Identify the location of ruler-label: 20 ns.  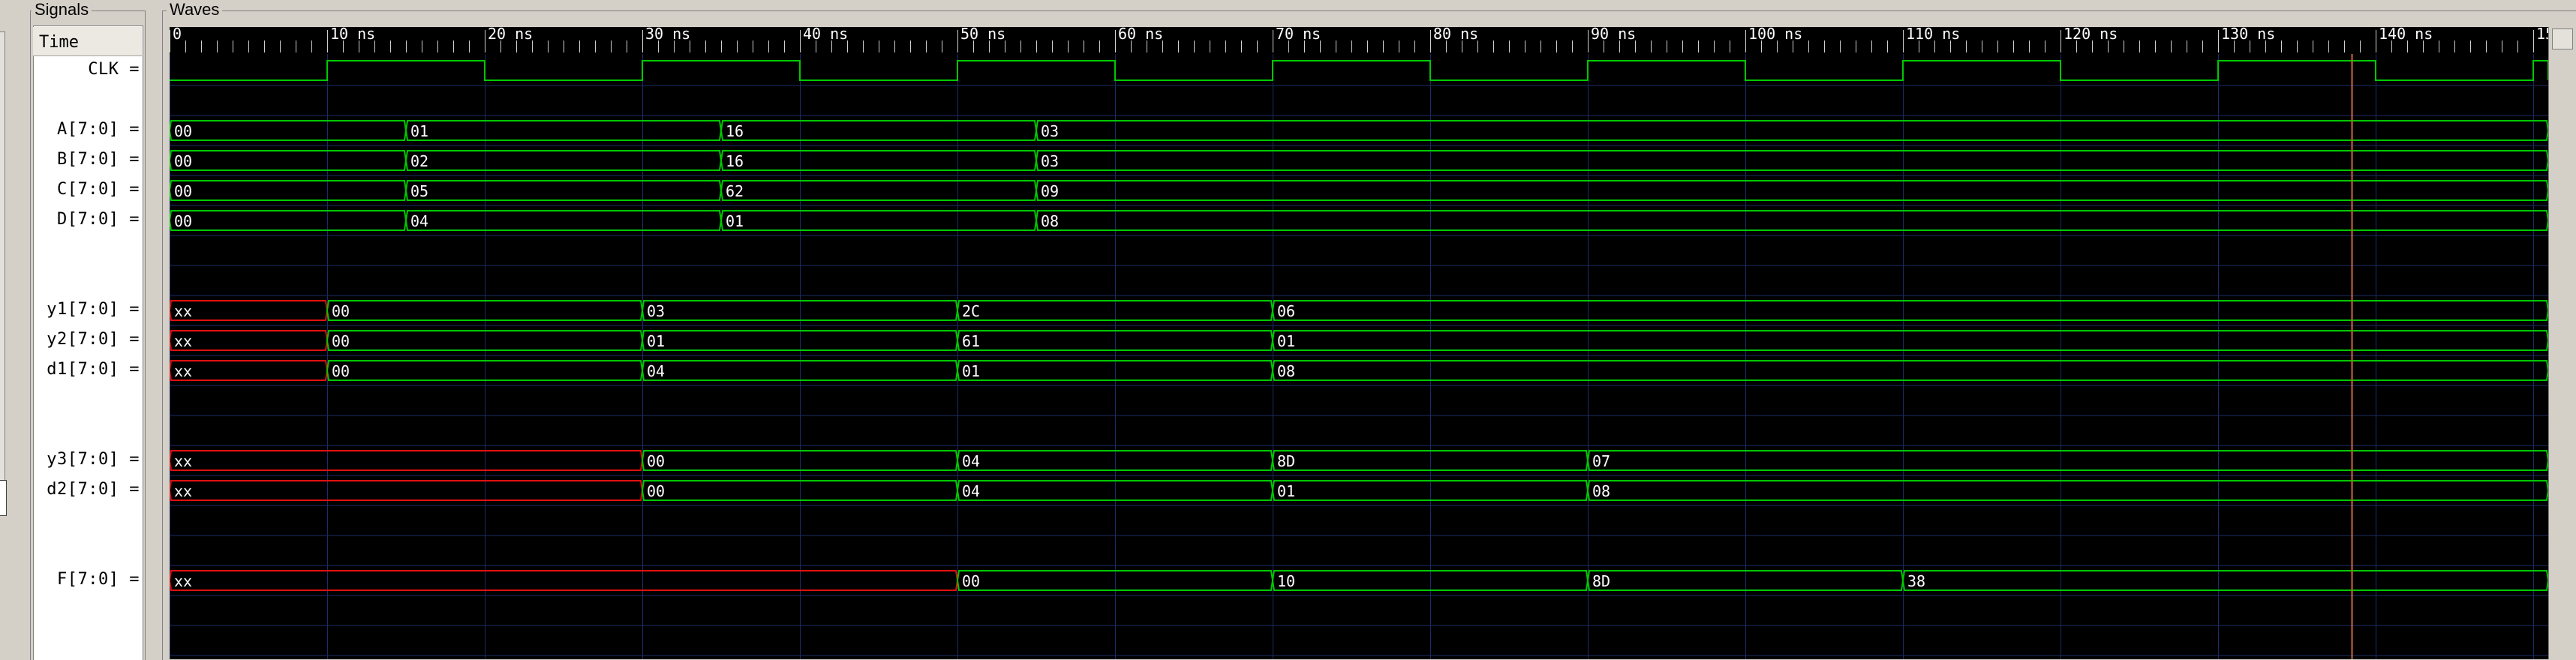
(510, 35).